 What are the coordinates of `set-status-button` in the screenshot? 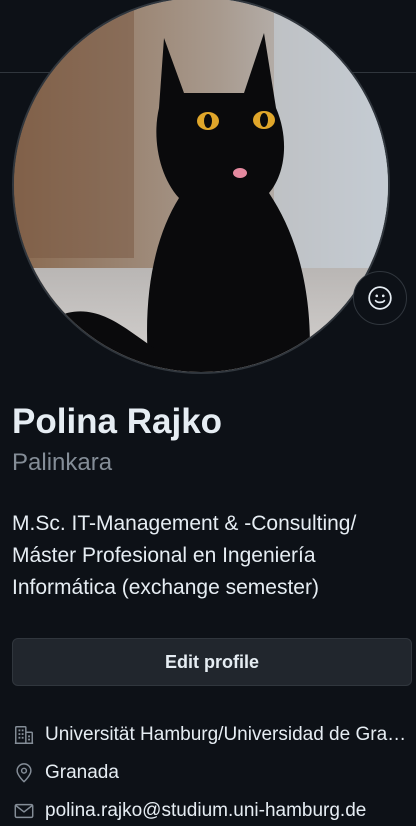 It's located at (380, 298).